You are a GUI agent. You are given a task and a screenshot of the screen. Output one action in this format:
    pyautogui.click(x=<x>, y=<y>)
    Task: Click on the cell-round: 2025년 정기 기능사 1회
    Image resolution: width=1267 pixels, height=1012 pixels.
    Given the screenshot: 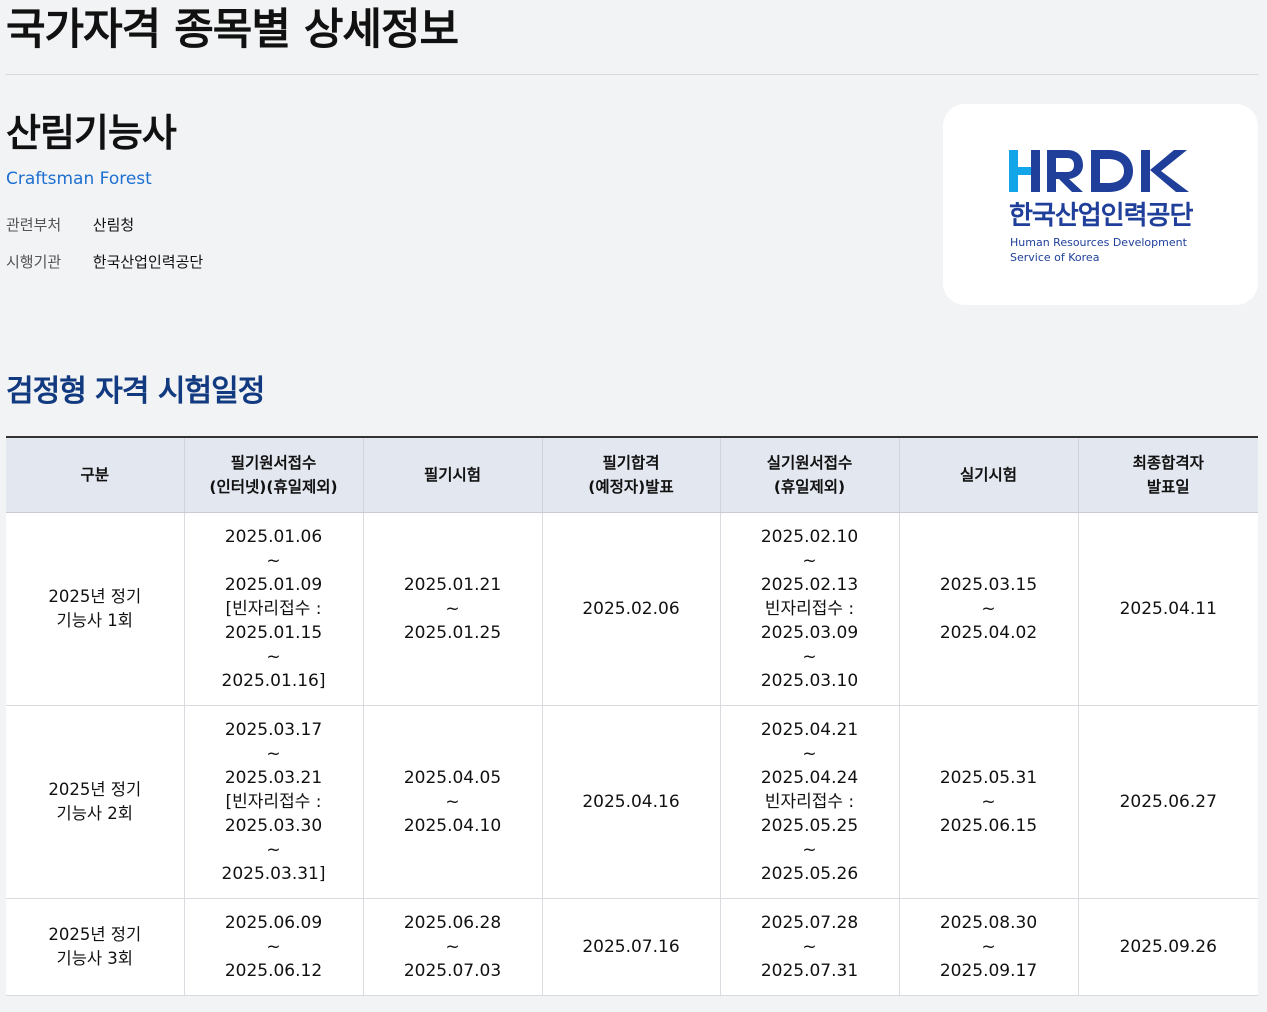 What is the action you would take?
    pyautogui.click(x=95, y=609)
    